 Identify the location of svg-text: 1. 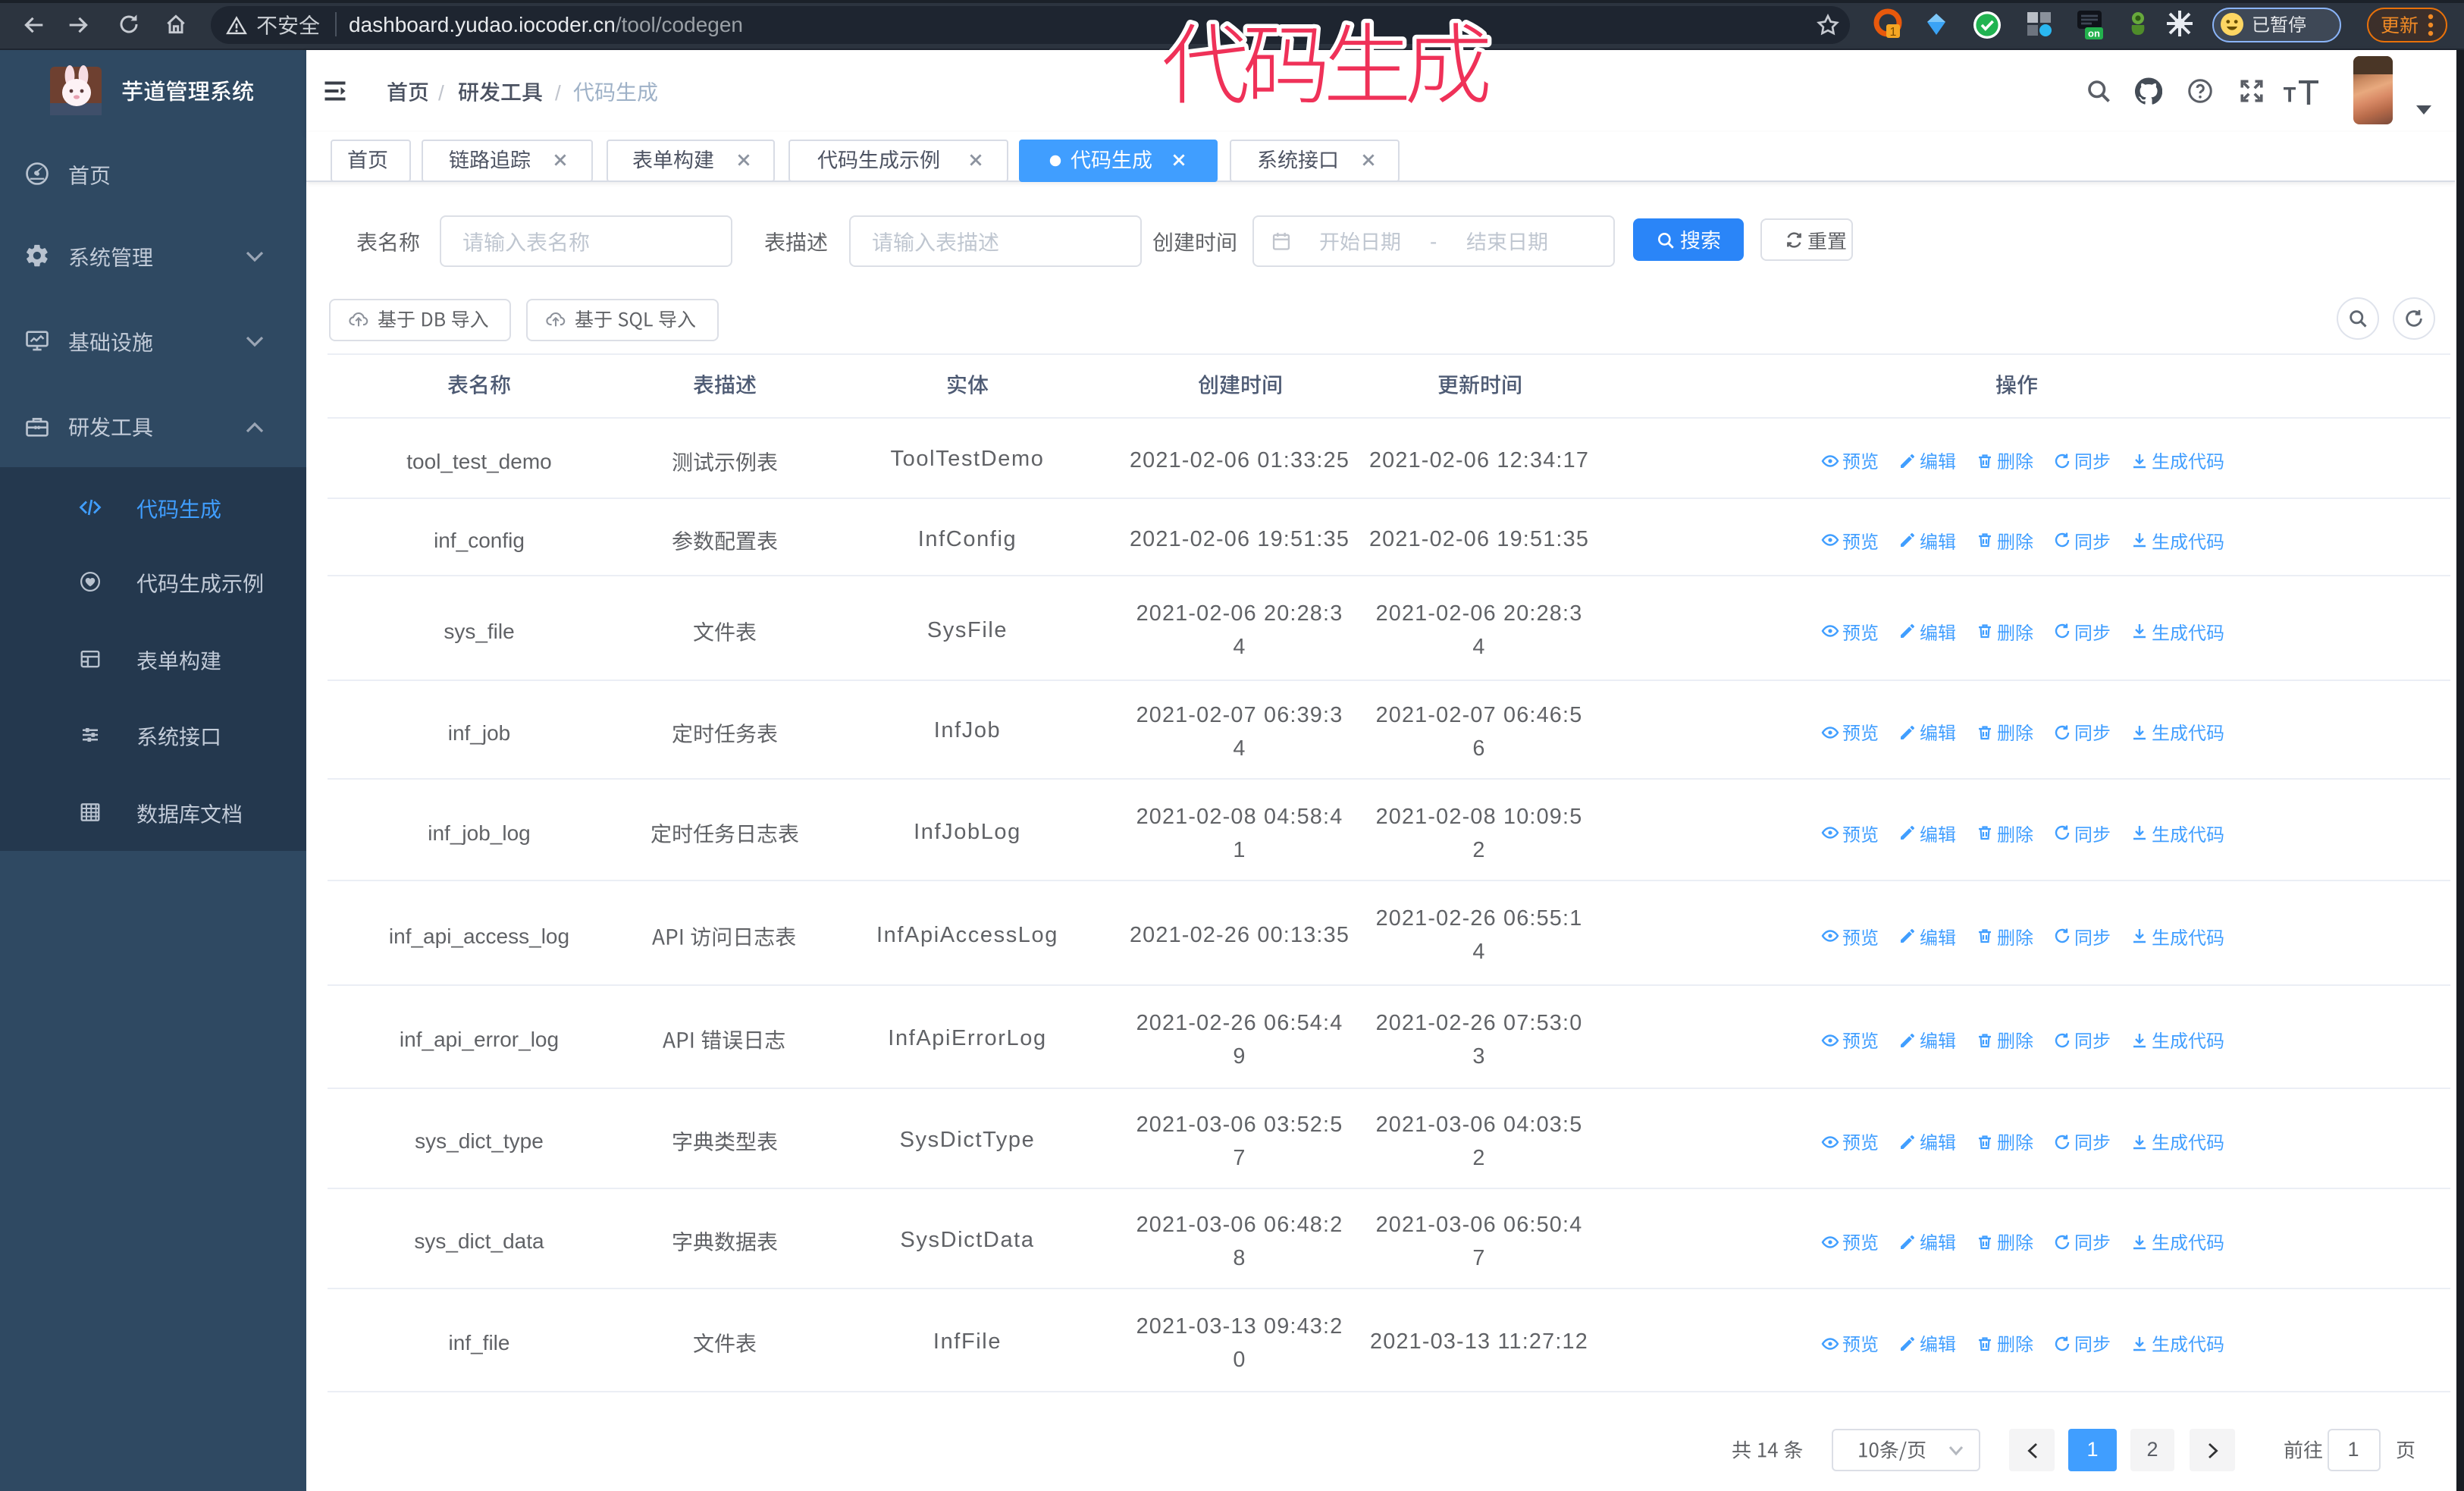
(1893, 32).